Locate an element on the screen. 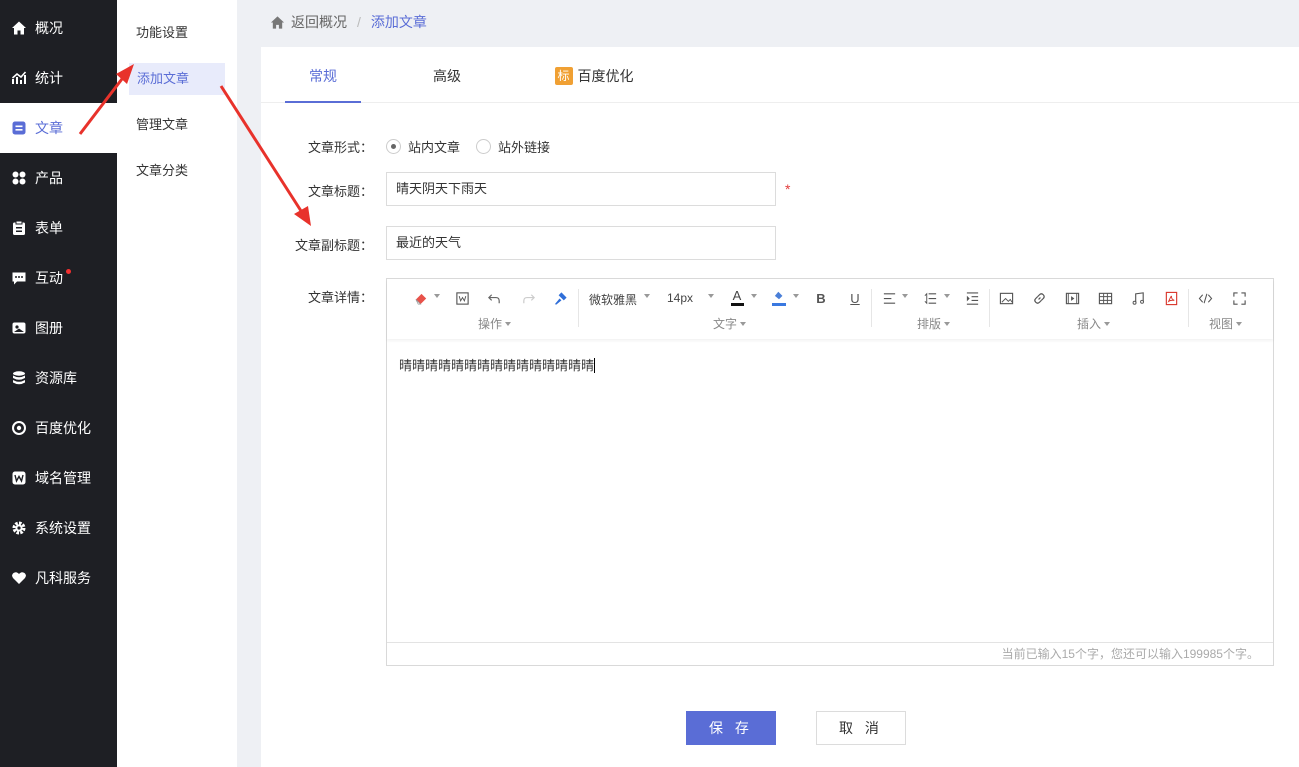  insert-pdf-icon is located at coordinates (1171, 298).